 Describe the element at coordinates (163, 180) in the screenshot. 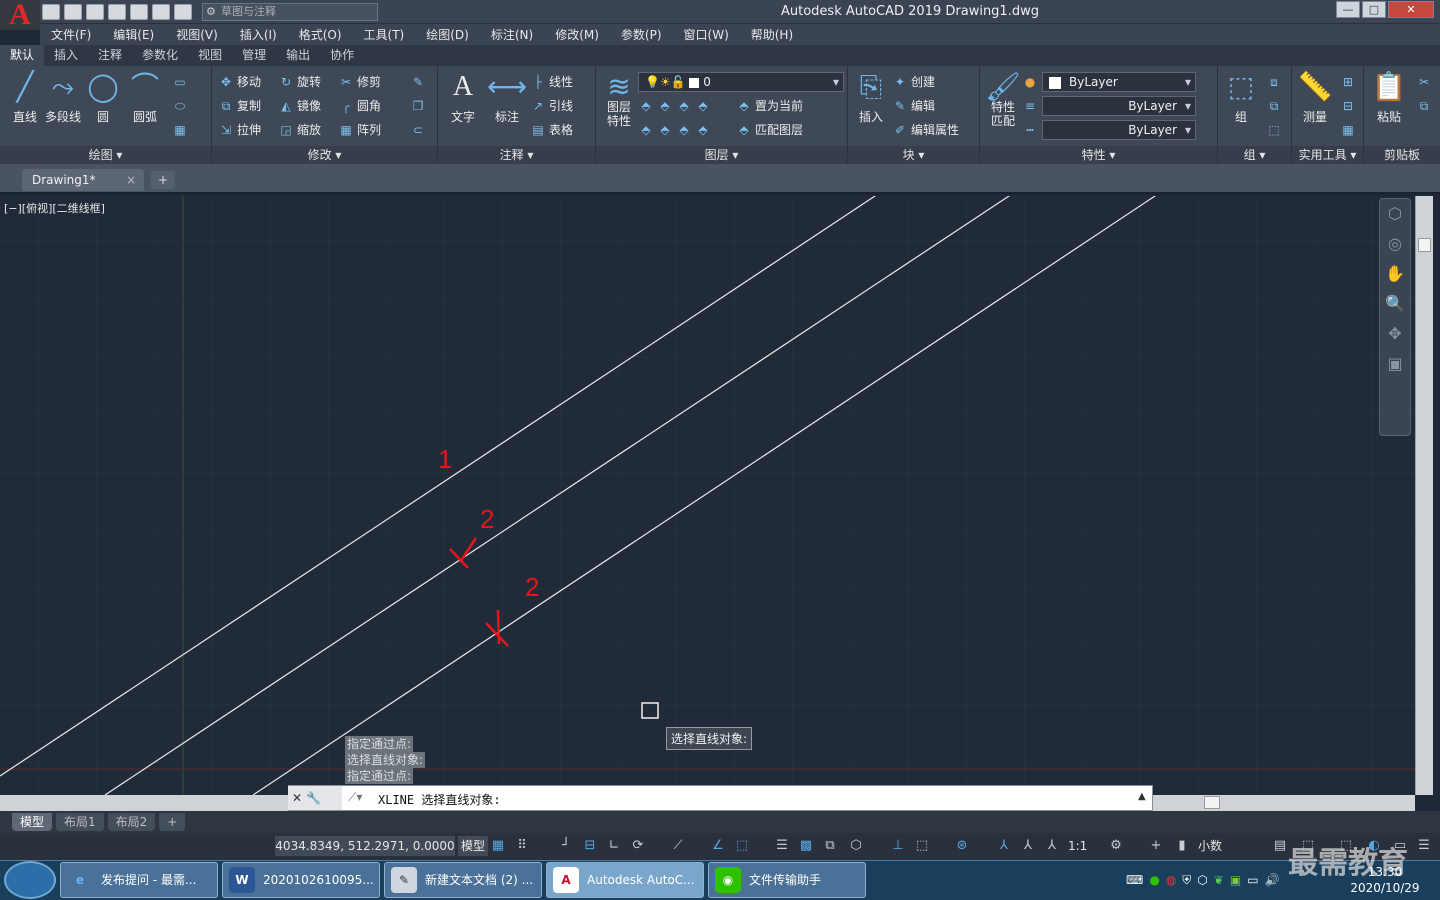

I see `new-tab-button: +` at that location.